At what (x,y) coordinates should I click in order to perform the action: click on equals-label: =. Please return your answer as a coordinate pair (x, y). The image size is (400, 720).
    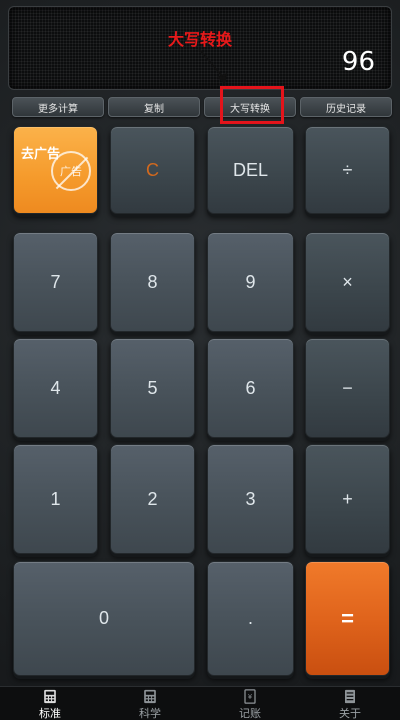
    Looking at the image, I should click on (347, 618).